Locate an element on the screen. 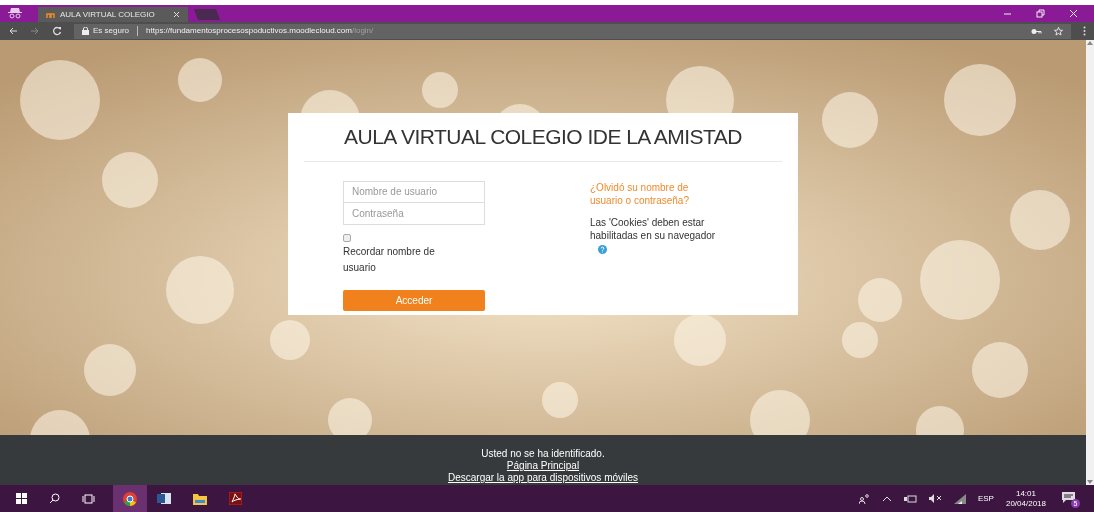  back-arrow-icon is located at coordinates (13, 31).